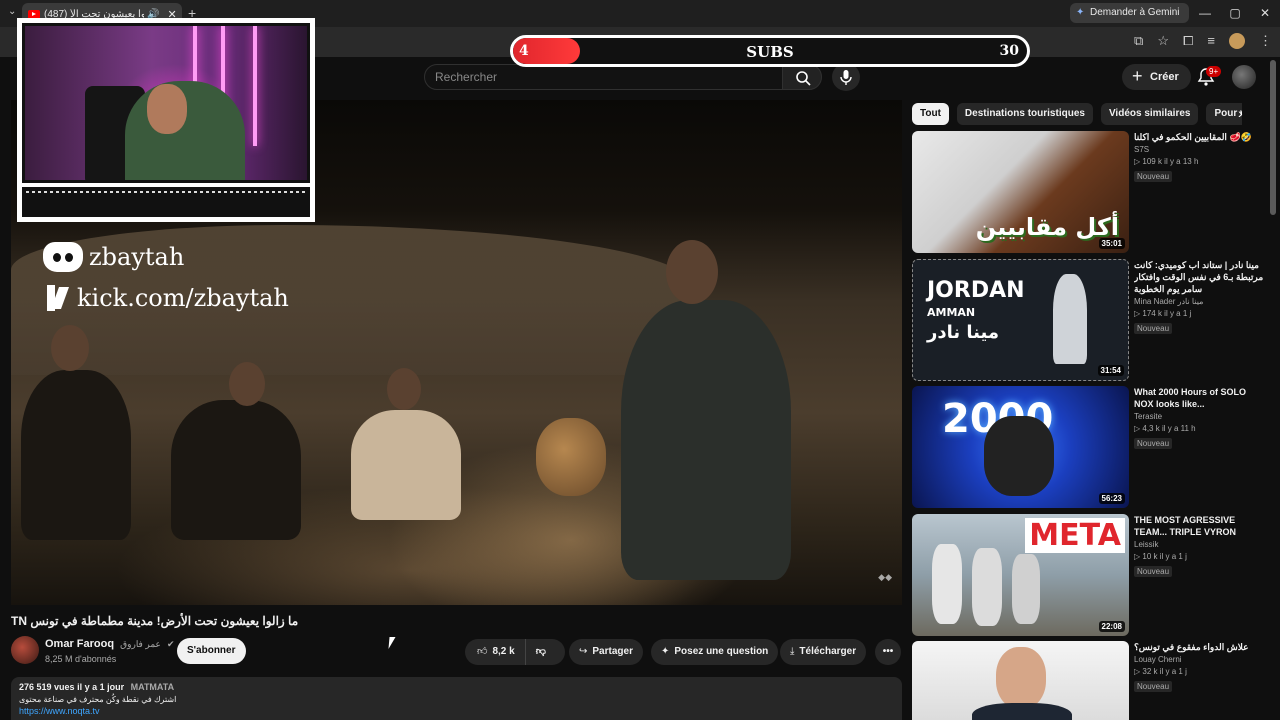  Describe the element at coordinates (25, 650) in the screenshot. I see `channel-avatar` at that location.